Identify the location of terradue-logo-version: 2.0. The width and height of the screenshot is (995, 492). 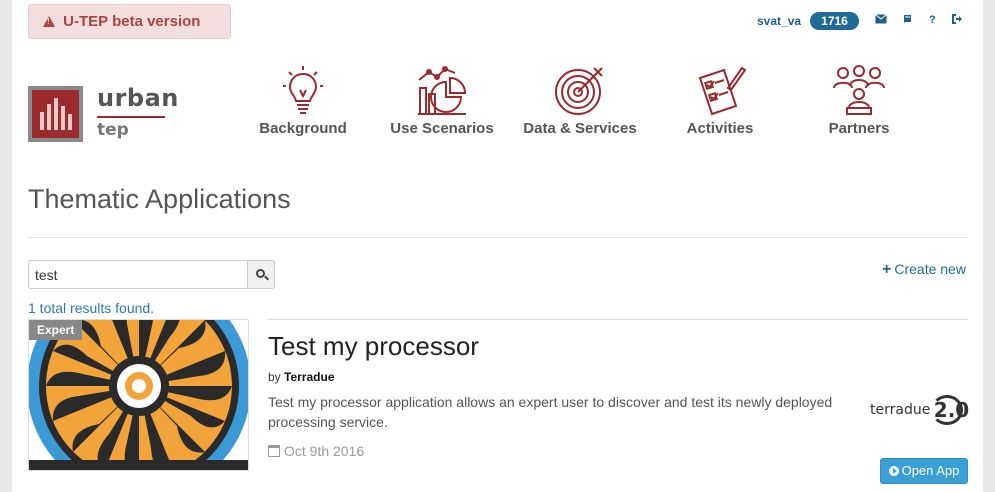
(949, 410).